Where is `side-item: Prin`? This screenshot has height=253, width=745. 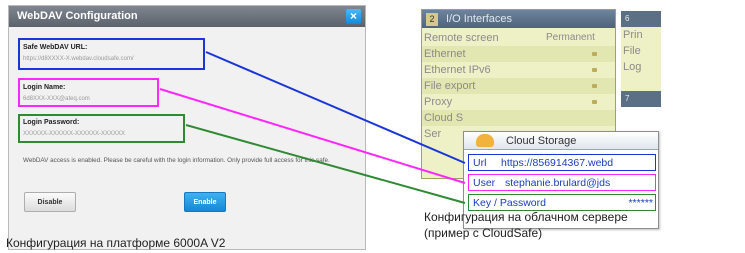 side-item: Prin is located at coordinates (641, 35).